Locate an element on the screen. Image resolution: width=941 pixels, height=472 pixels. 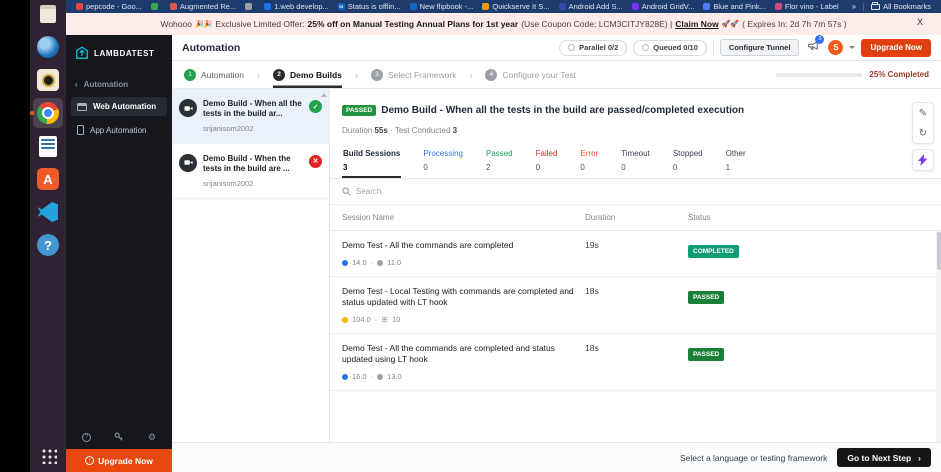
claim-now-link: Claim Now is located at coordinates (696, 24).